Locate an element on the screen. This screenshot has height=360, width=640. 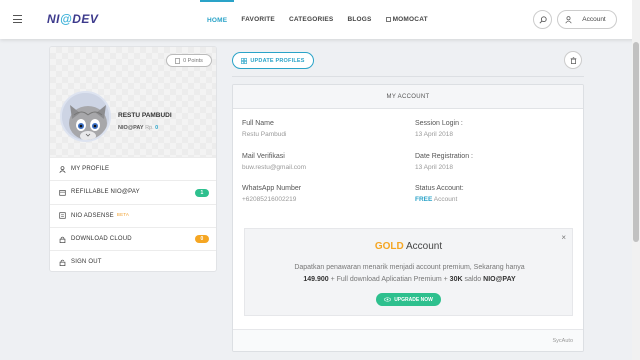
menu-download-label: DOWNLOAD CLOUD is located at coordinates (101, 239).